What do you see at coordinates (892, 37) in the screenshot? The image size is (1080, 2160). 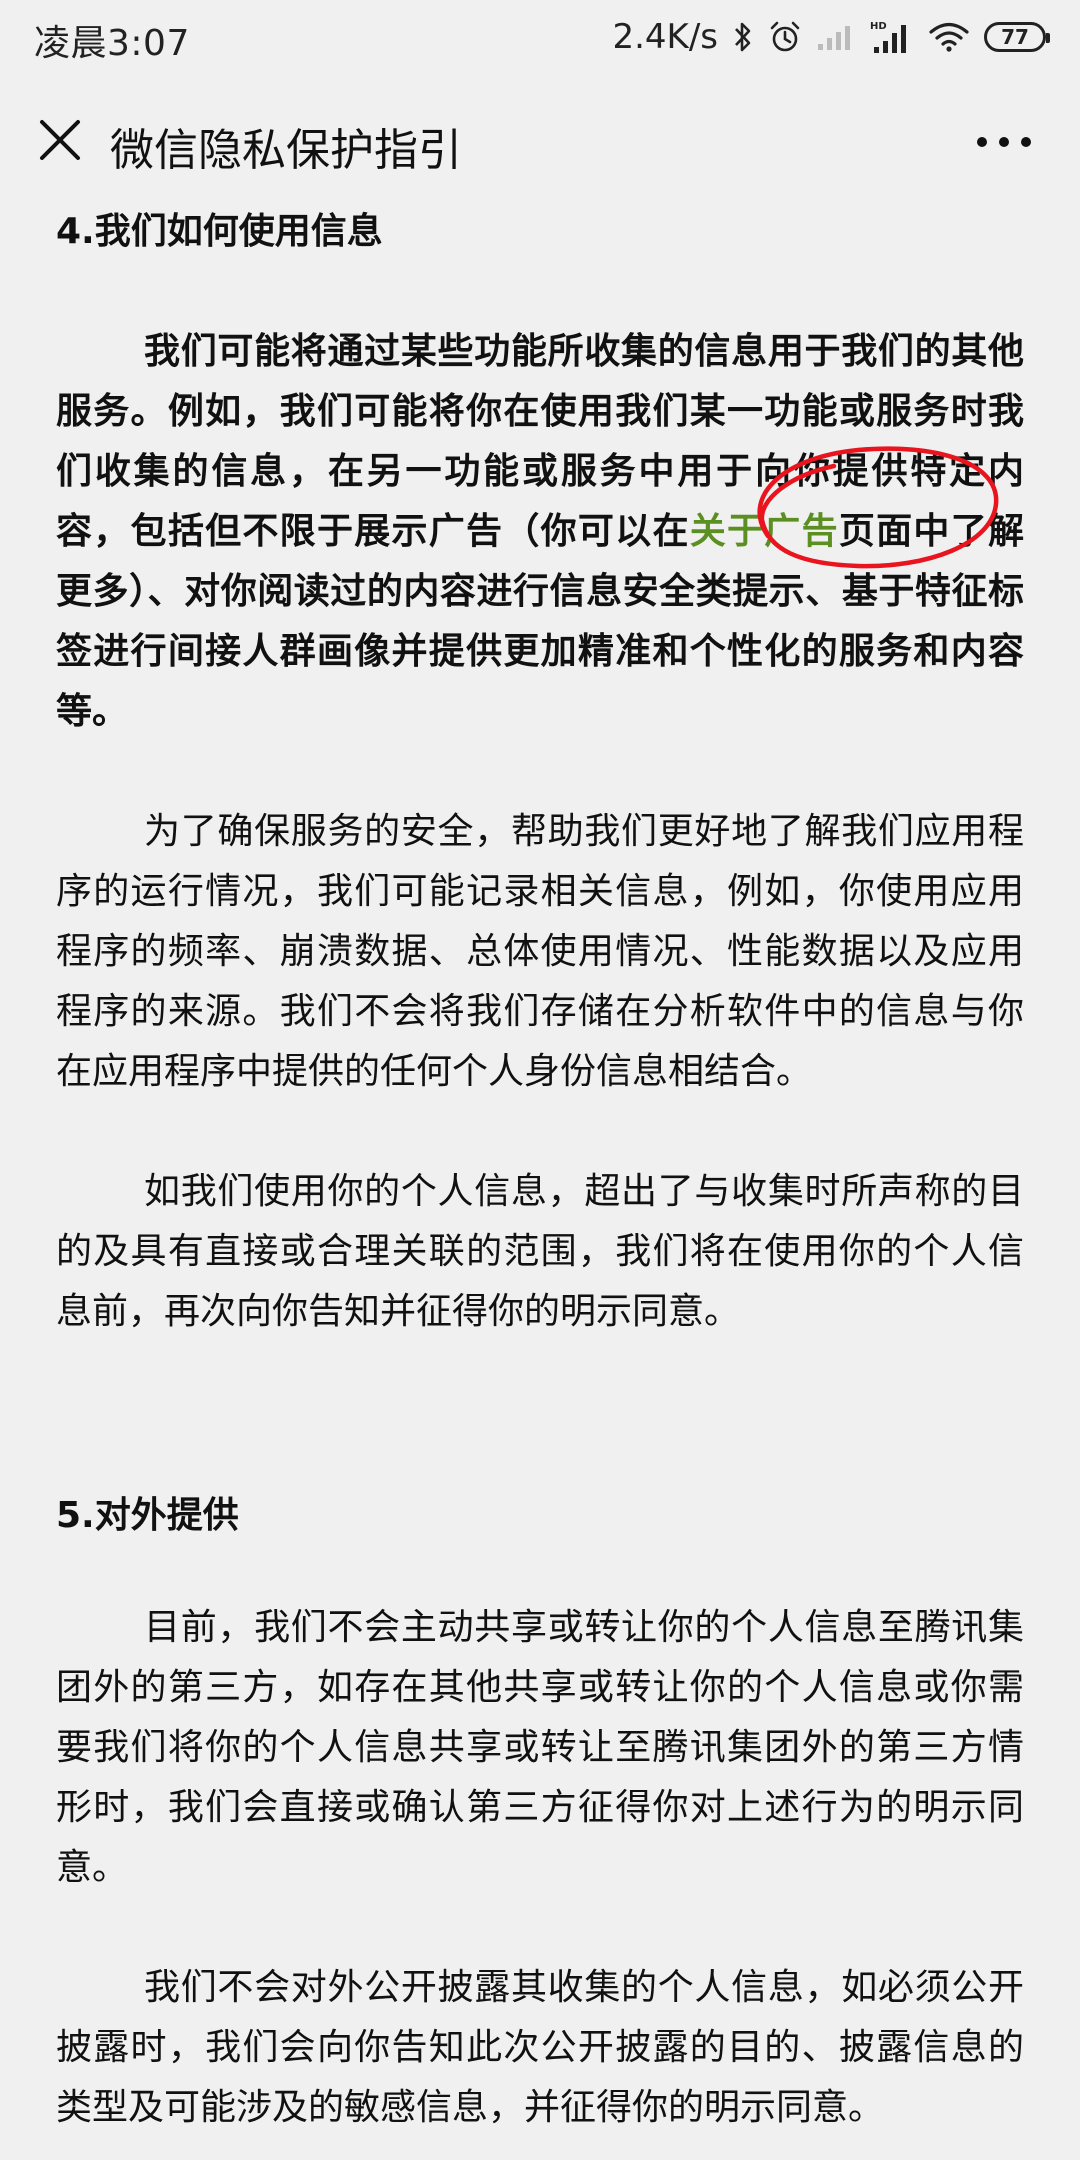 I see `hd-signal-icon: HD` at bounding box center [892, 37].